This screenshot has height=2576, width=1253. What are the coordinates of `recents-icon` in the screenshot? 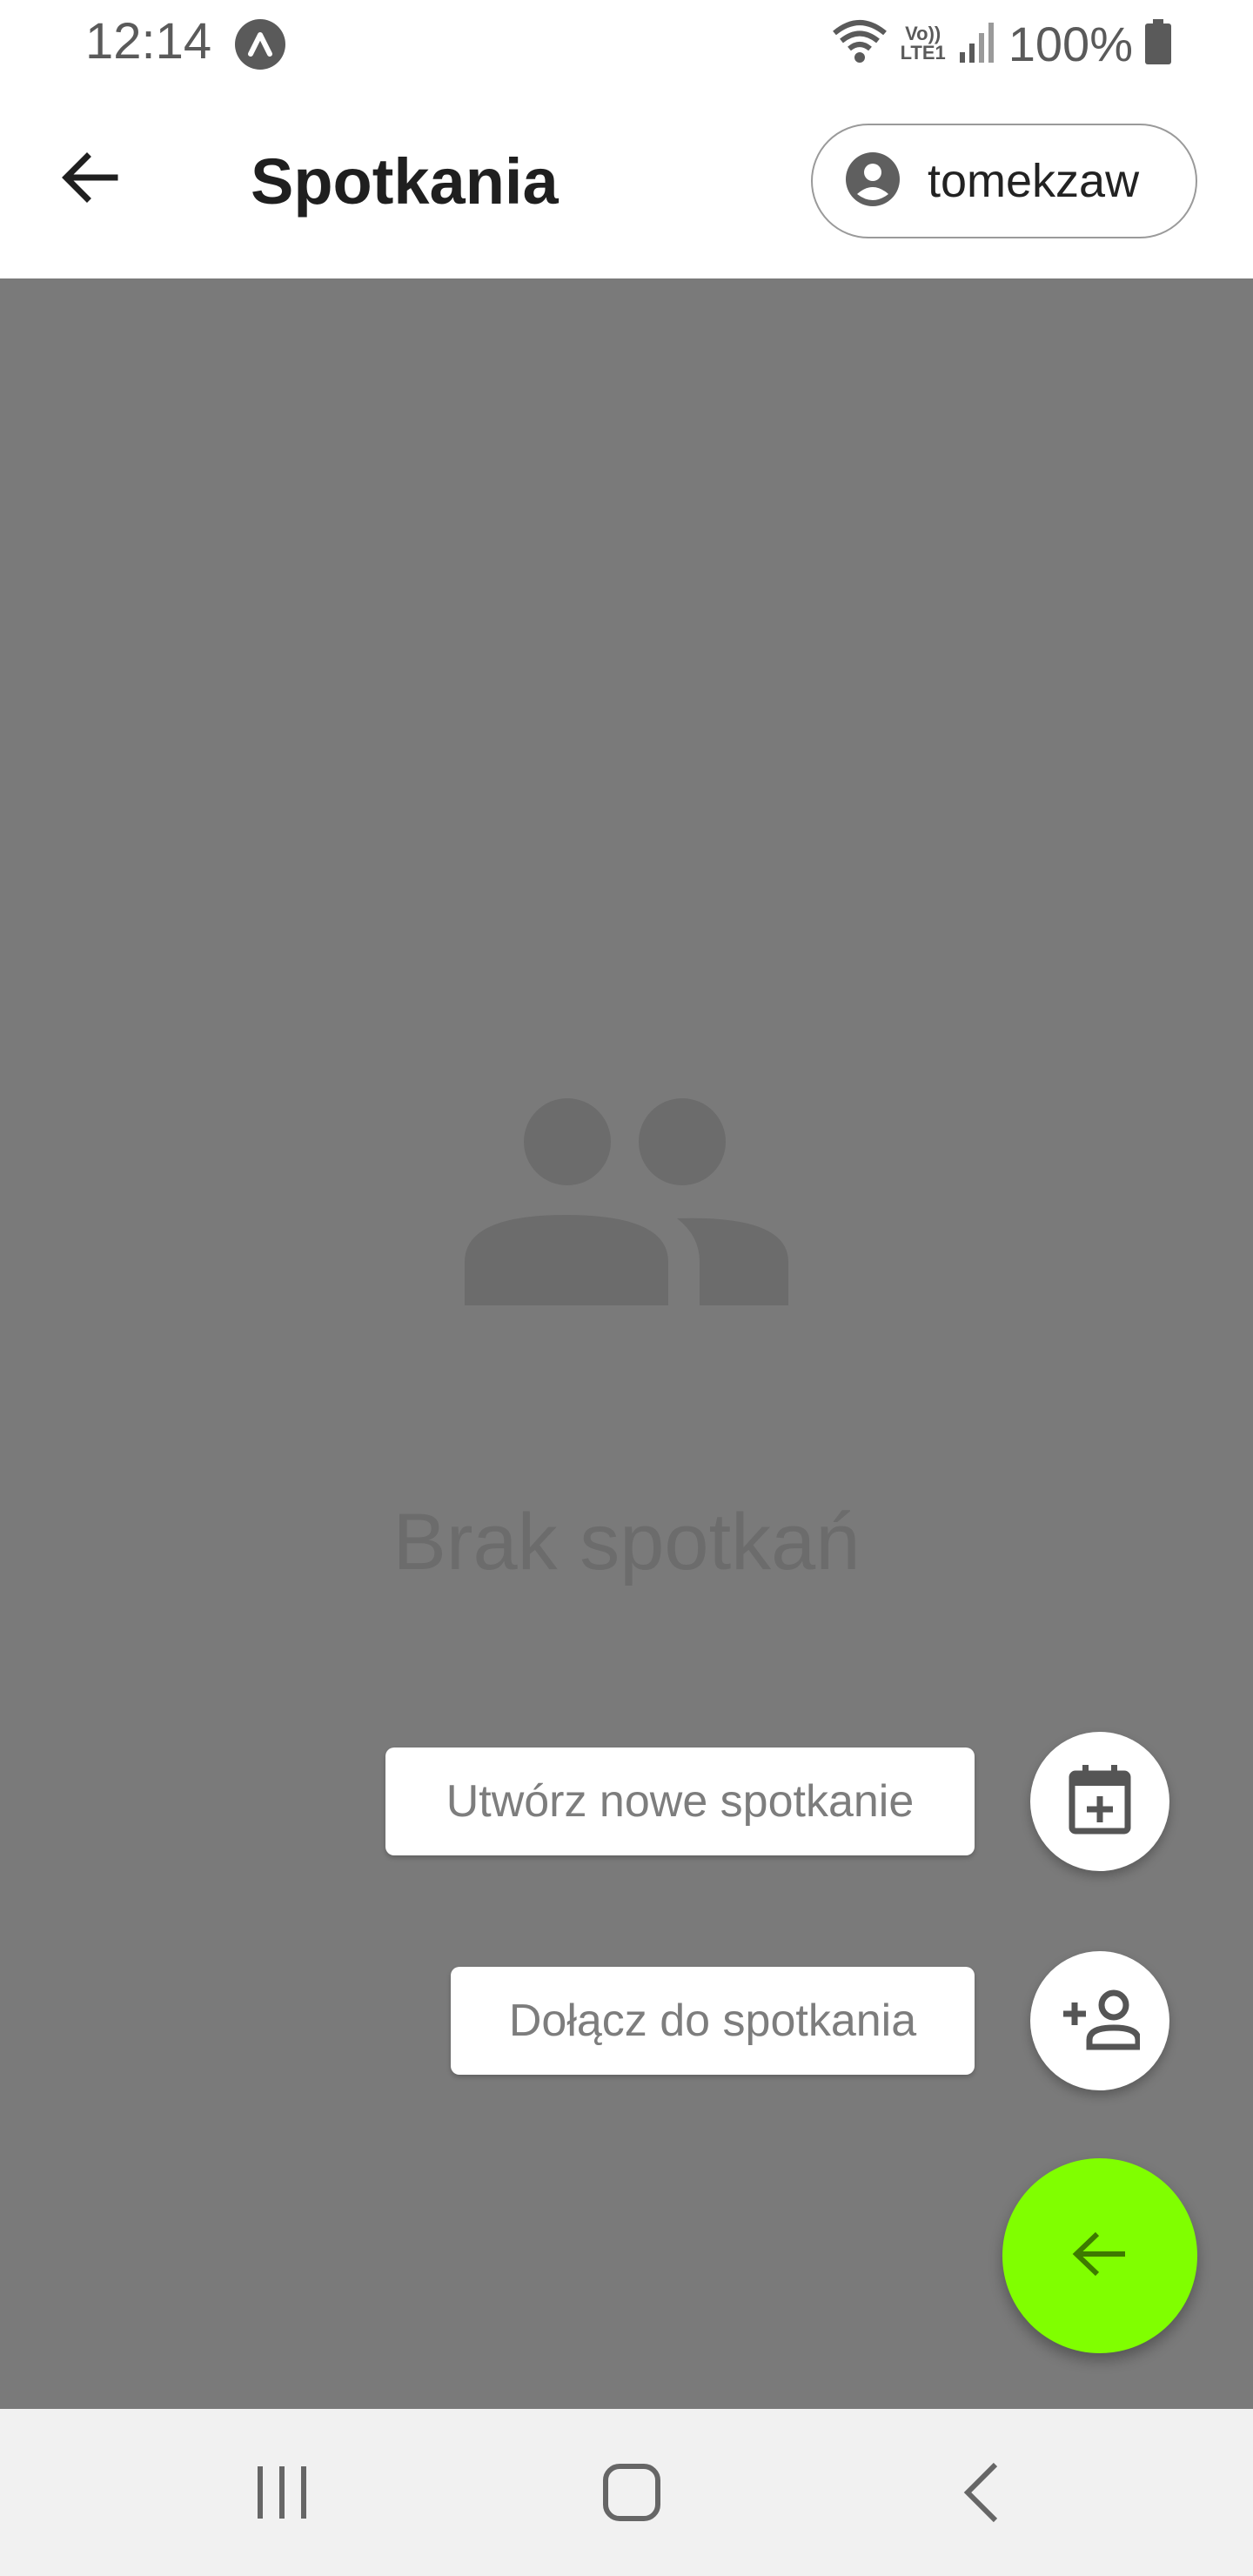 It's located at (282, 2495).